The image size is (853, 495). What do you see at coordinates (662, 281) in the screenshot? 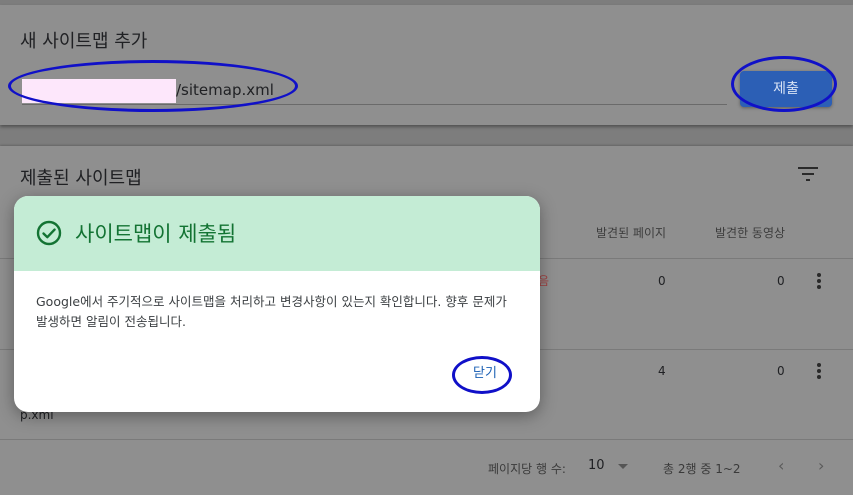
I see `row-pages: 0` at bounding box center [662, 281].